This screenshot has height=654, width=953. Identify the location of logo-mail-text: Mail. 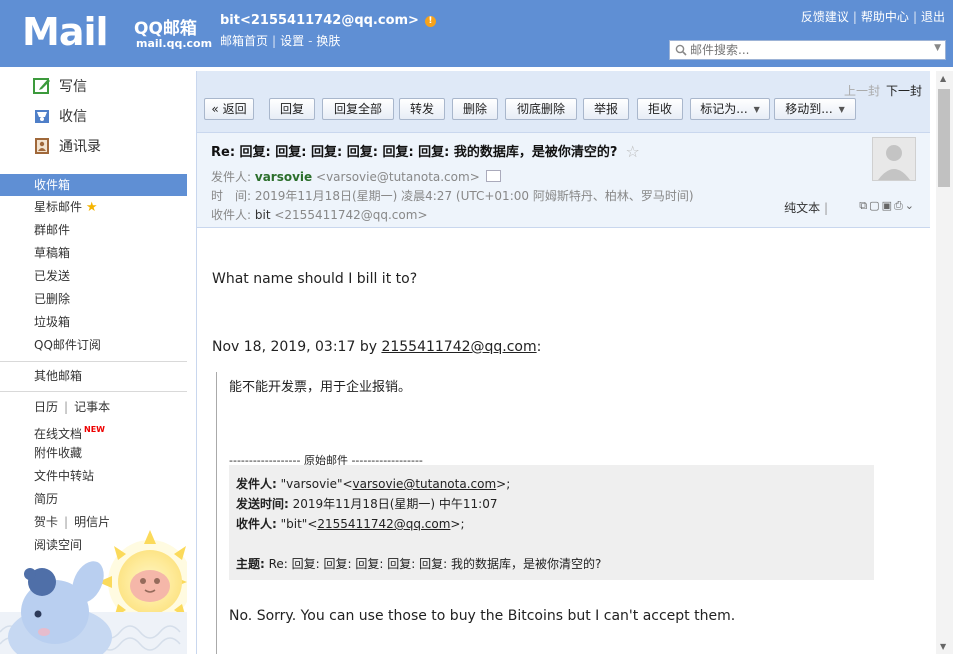
(65, 32).